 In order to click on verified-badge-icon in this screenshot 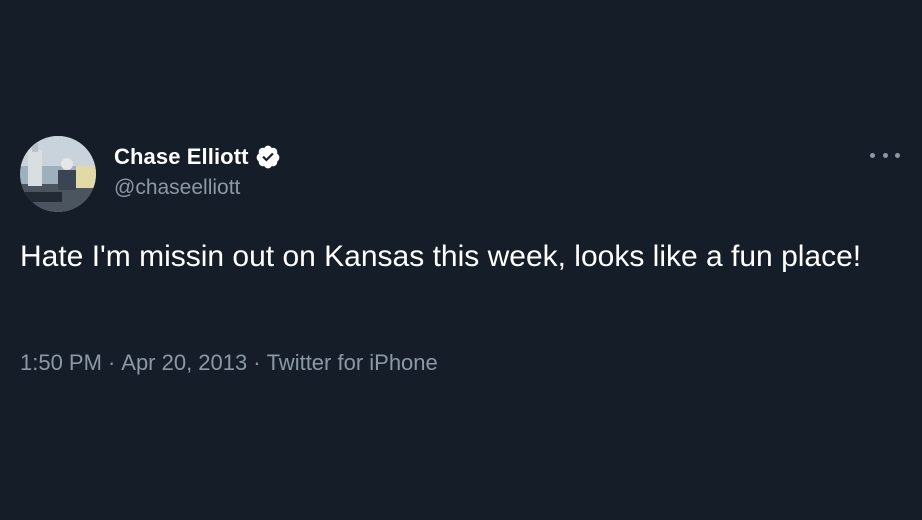, I will do `click(268, 157)`.